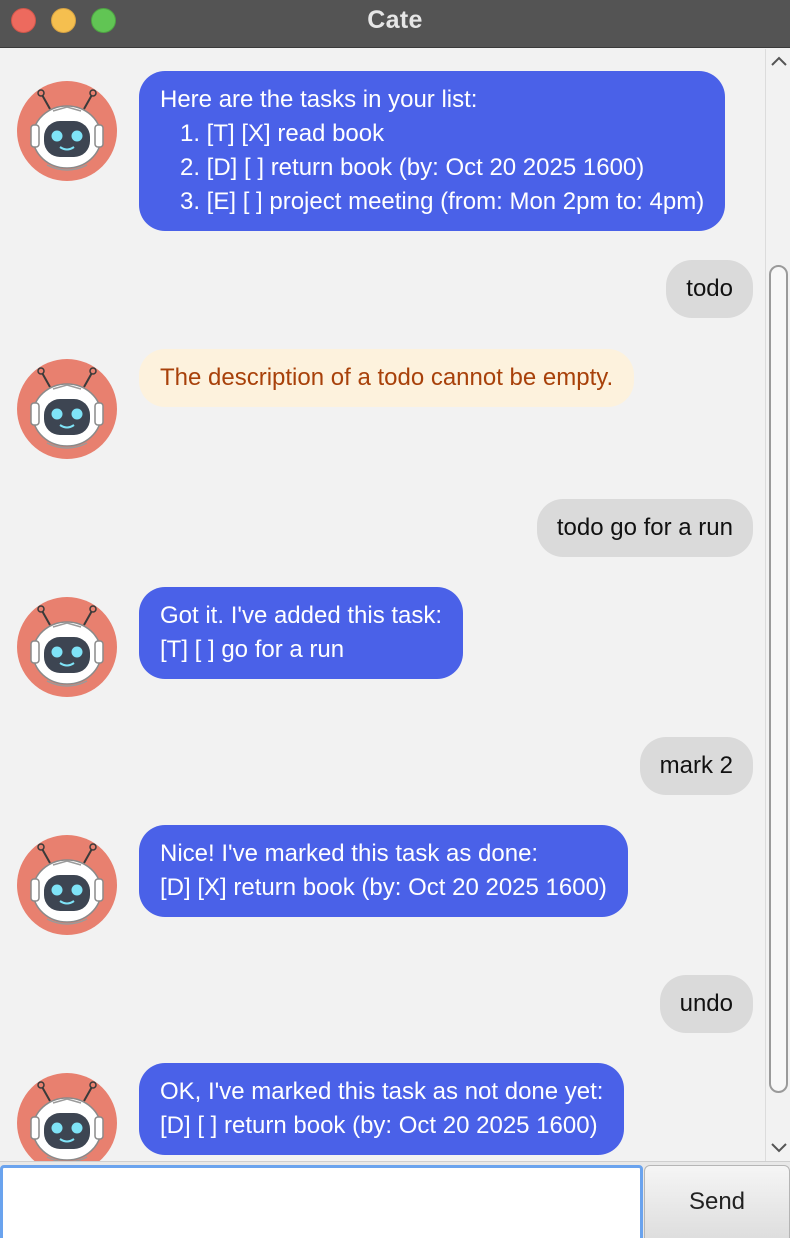 The image size is (790, 1238). Describe the element at coordinates (321, 1201) in the screenshot. I see `message-input` at that location.